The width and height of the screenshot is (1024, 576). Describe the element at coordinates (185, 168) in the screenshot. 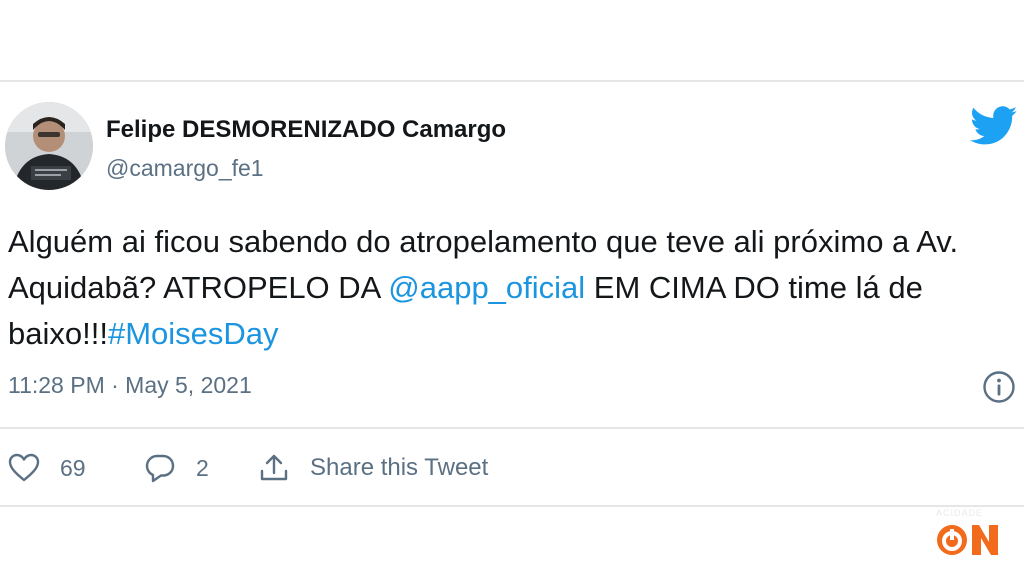

I see `author-handle: @camargo_fe1` at that location.